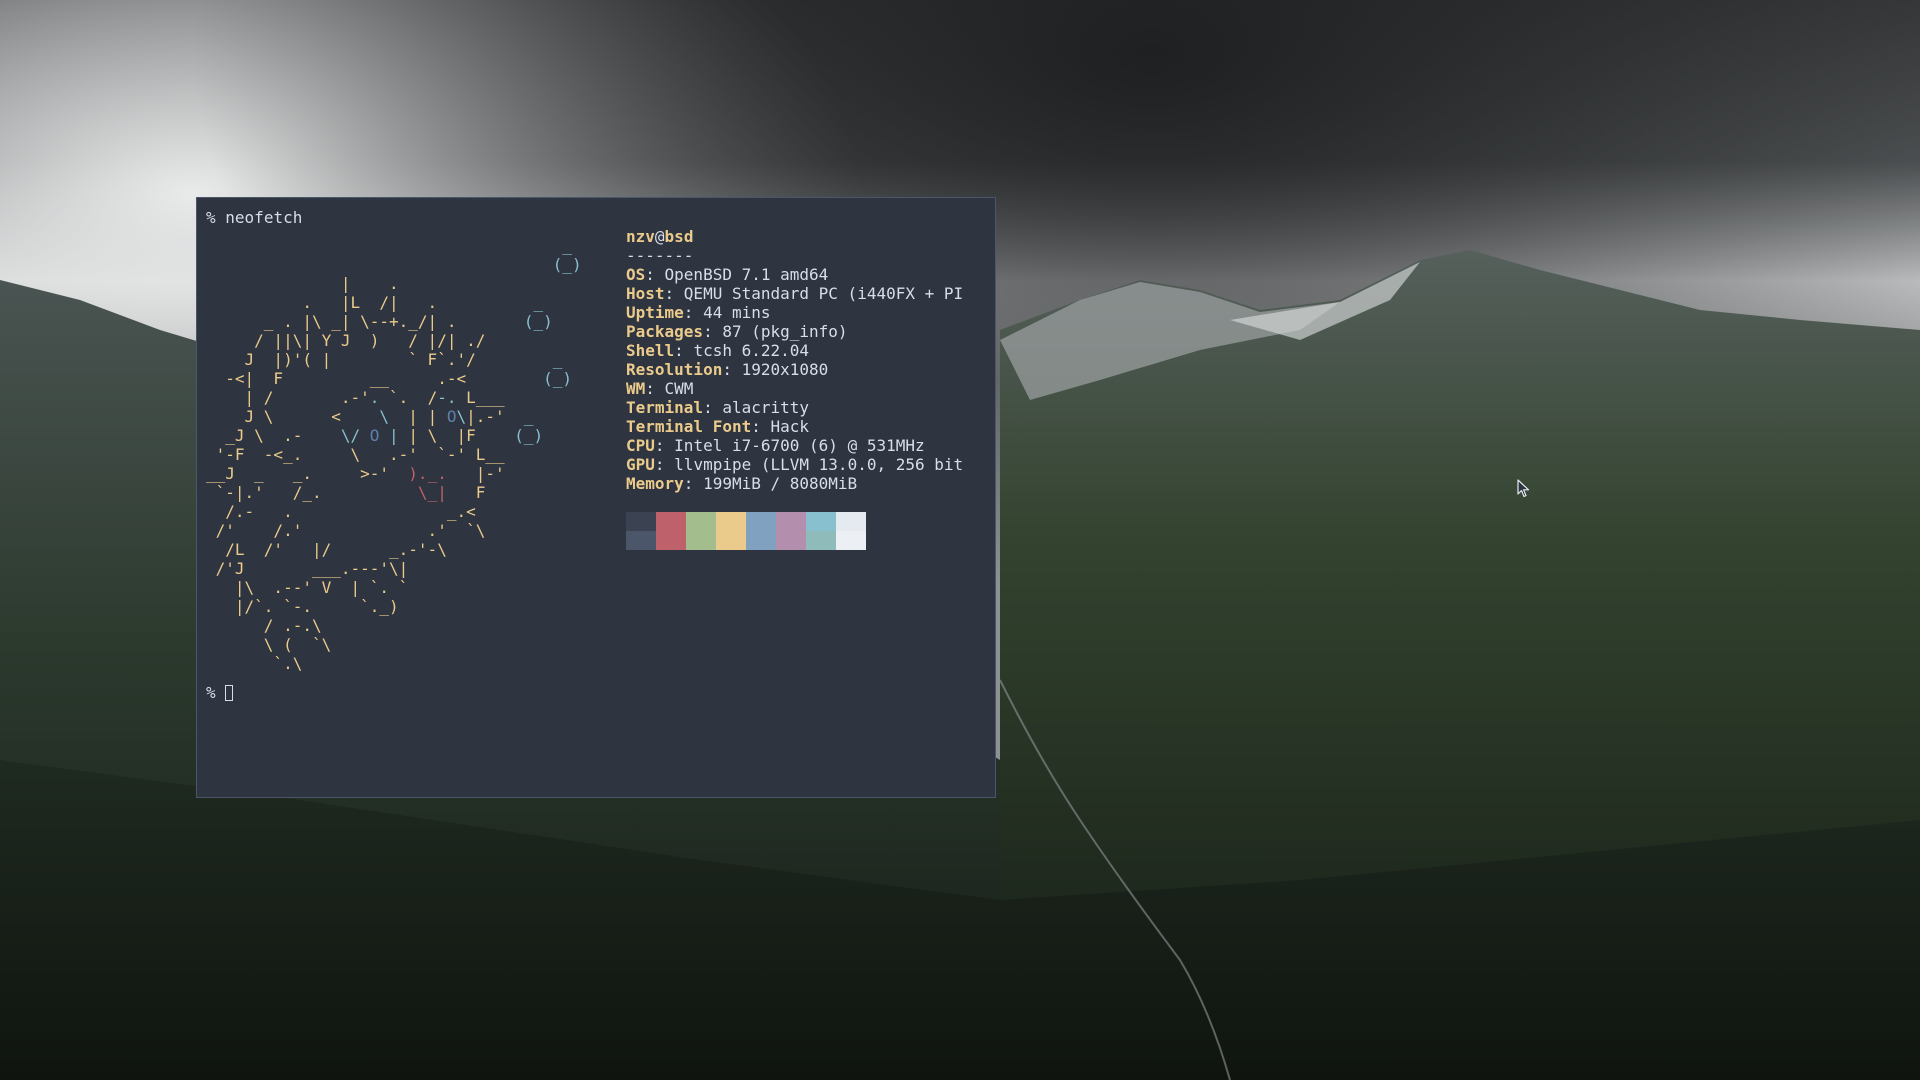 This screenshot has height=1080, width=1920. I want to click on at-sign: @, so click(659, 236).